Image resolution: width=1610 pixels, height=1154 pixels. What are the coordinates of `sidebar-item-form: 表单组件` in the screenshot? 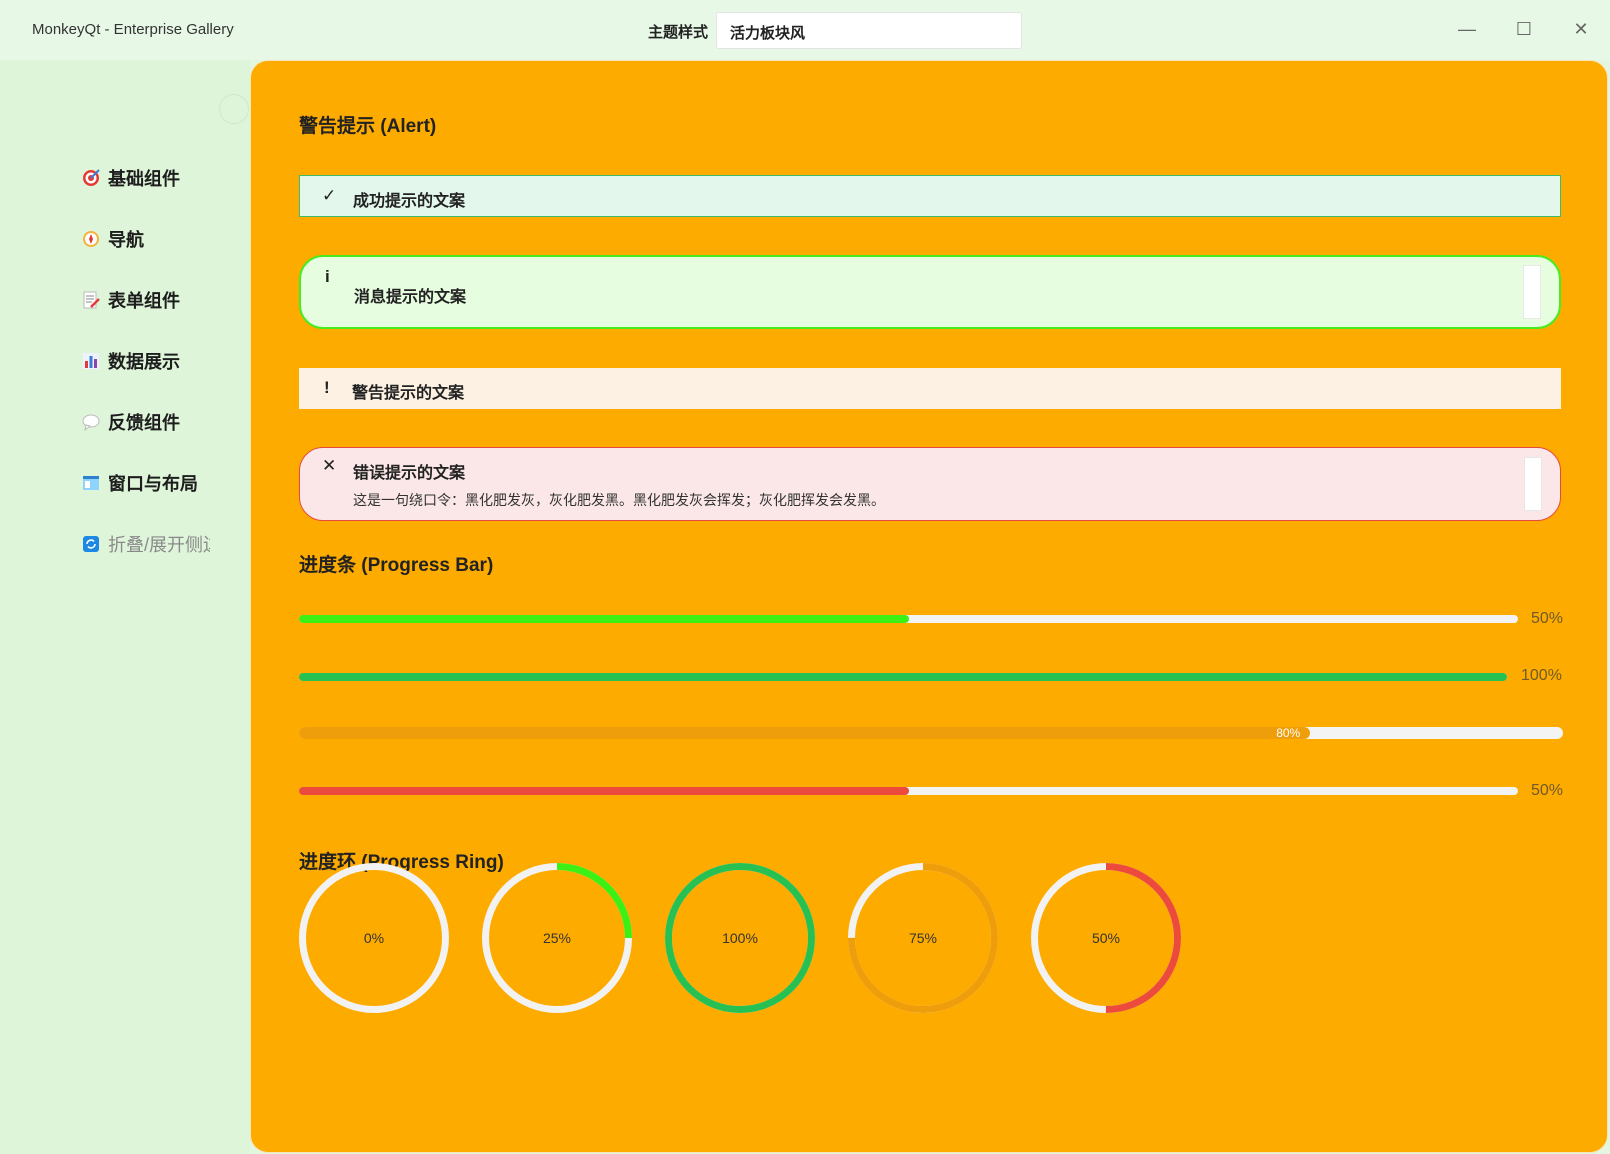 It's located at (131, 300).